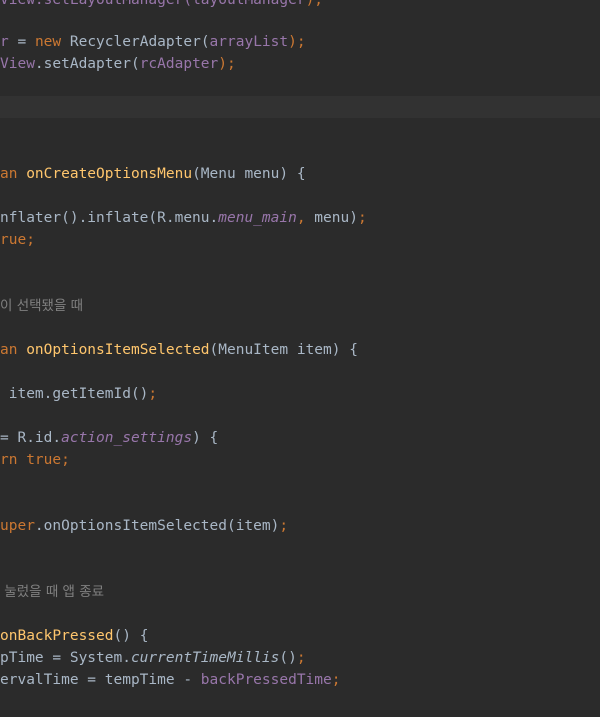 The width and height of the screenshot is (600, 717). Describe the element at coordinates (300, 636) in the screenshot. I see `code-line: onBackPressed() {` at that location.